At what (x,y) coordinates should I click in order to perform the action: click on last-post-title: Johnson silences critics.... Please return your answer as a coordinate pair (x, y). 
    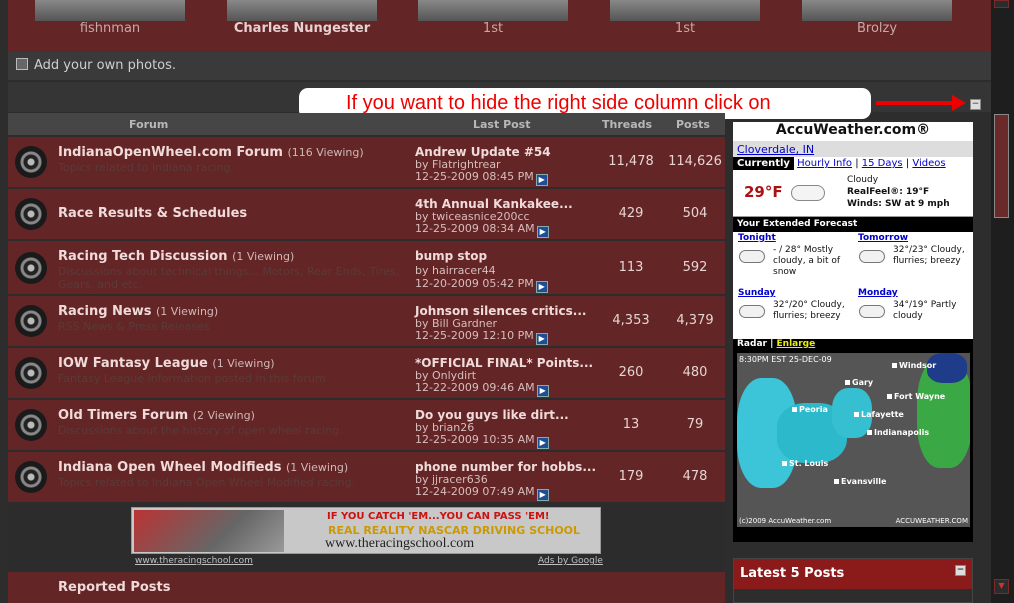
    Looking at the image, I should click on (500, 311).